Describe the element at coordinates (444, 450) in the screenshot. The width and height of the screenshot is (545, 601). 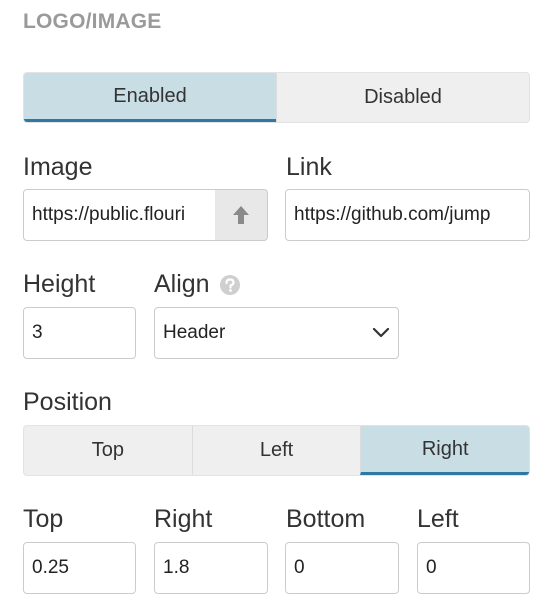
I see `position-right-option: Right` at that location.